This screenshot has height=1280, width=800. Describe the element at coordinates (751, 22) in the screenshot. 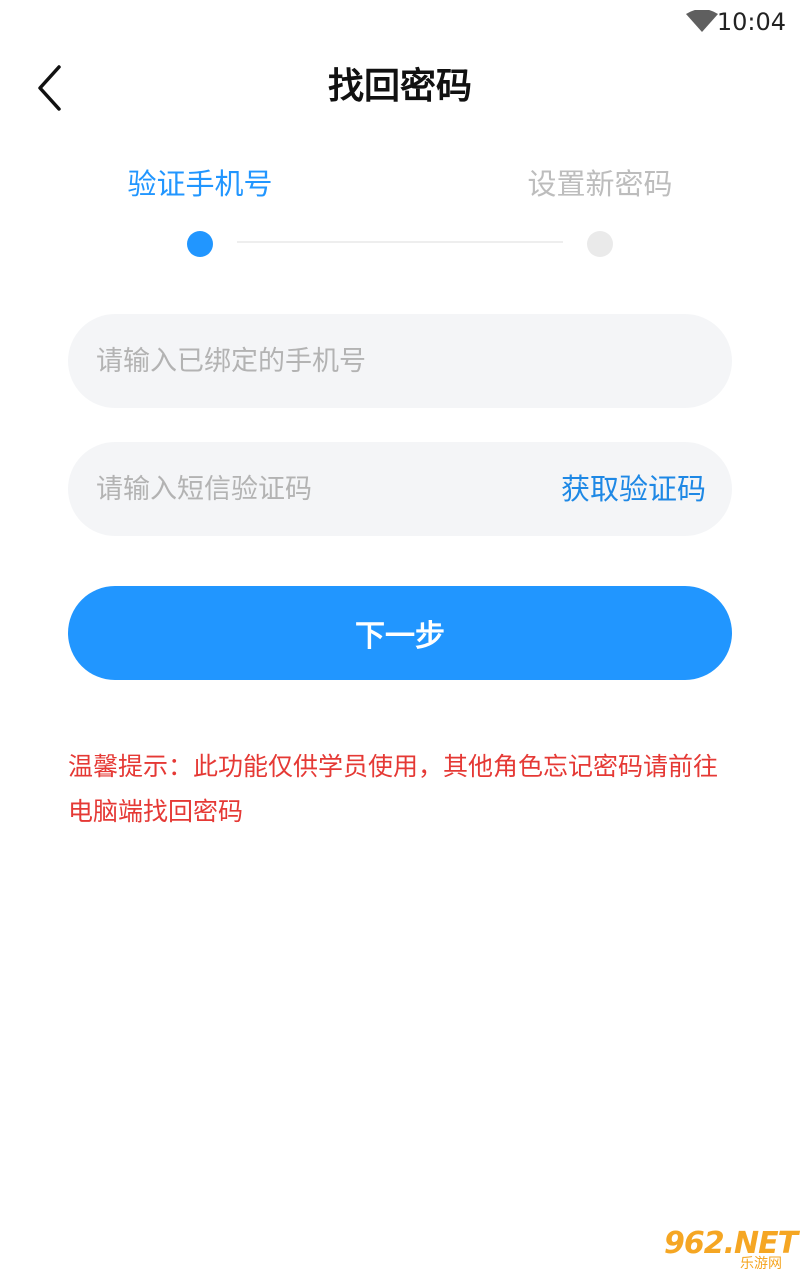

I see `status-clock: 10:04` at that location.